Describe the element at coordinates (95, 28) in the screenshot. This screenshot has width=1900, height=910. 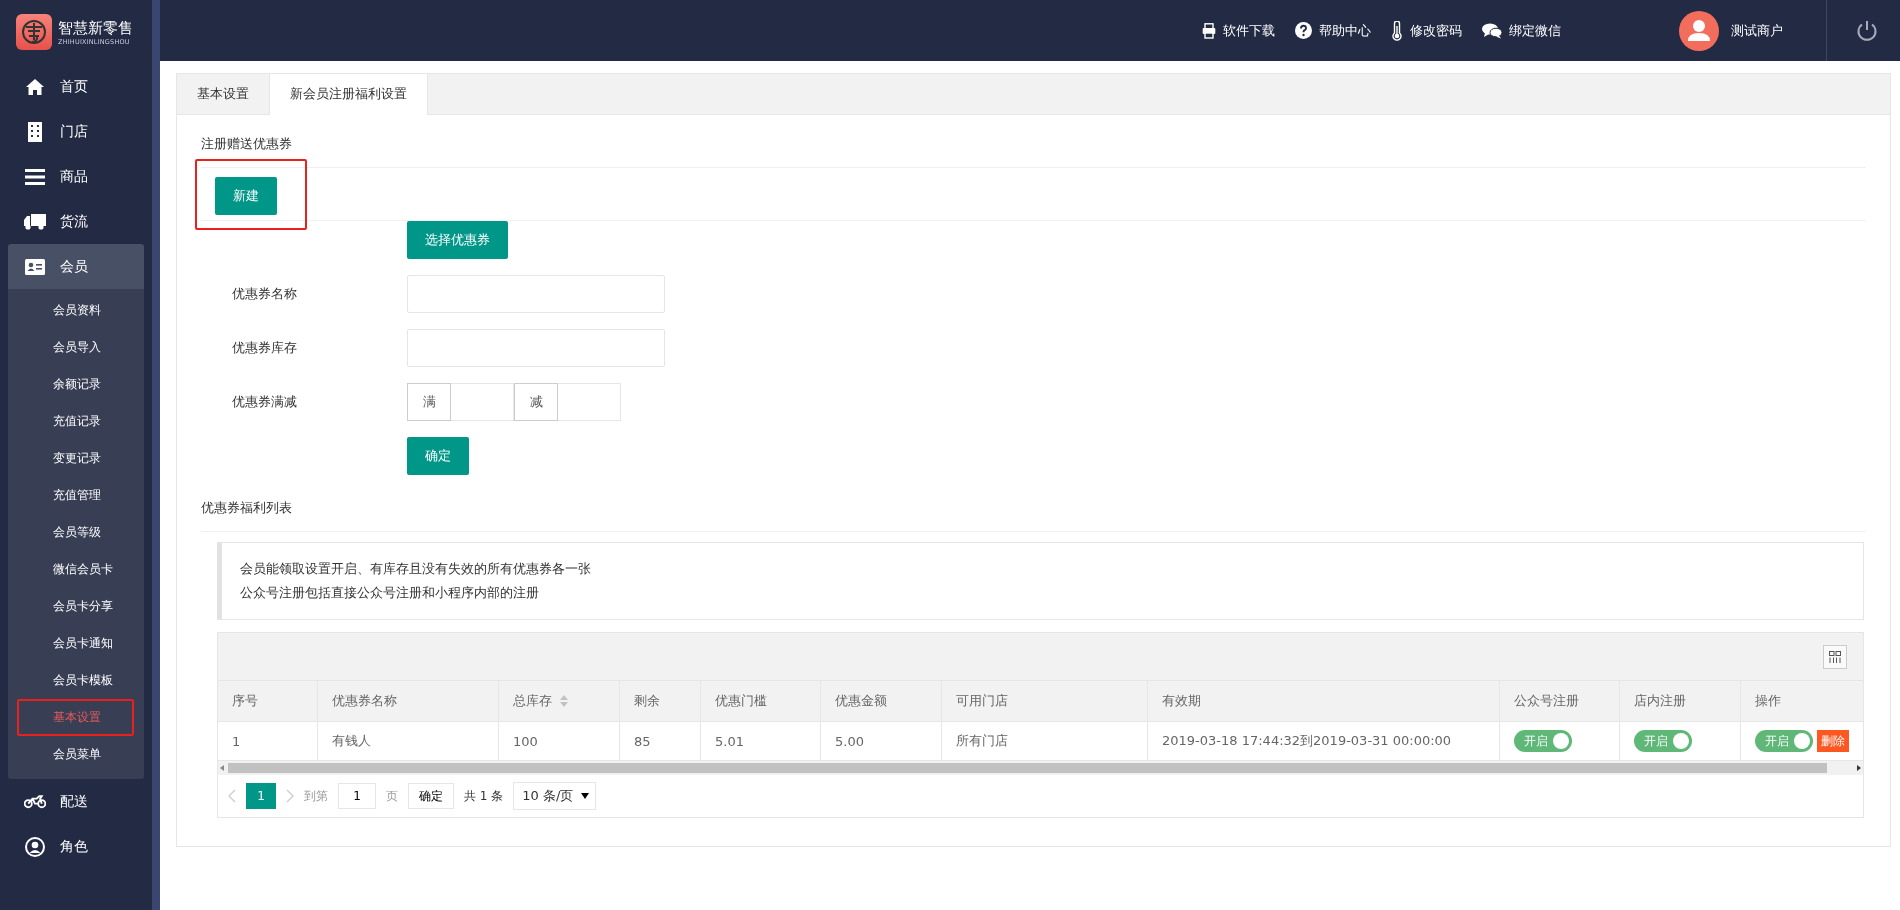
I see `logo-title: 智慧新零售` at that location.